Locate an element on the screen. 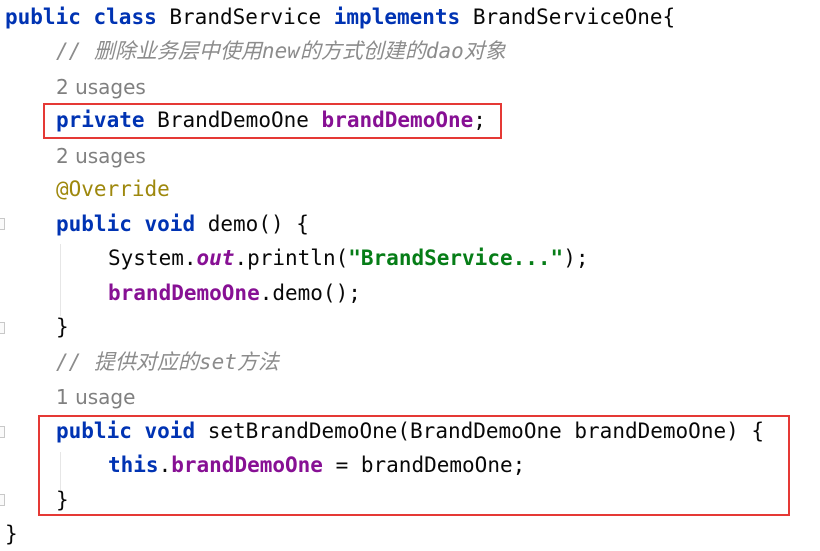  usages-hint: 1 usage is located at coordinates (95, 397).